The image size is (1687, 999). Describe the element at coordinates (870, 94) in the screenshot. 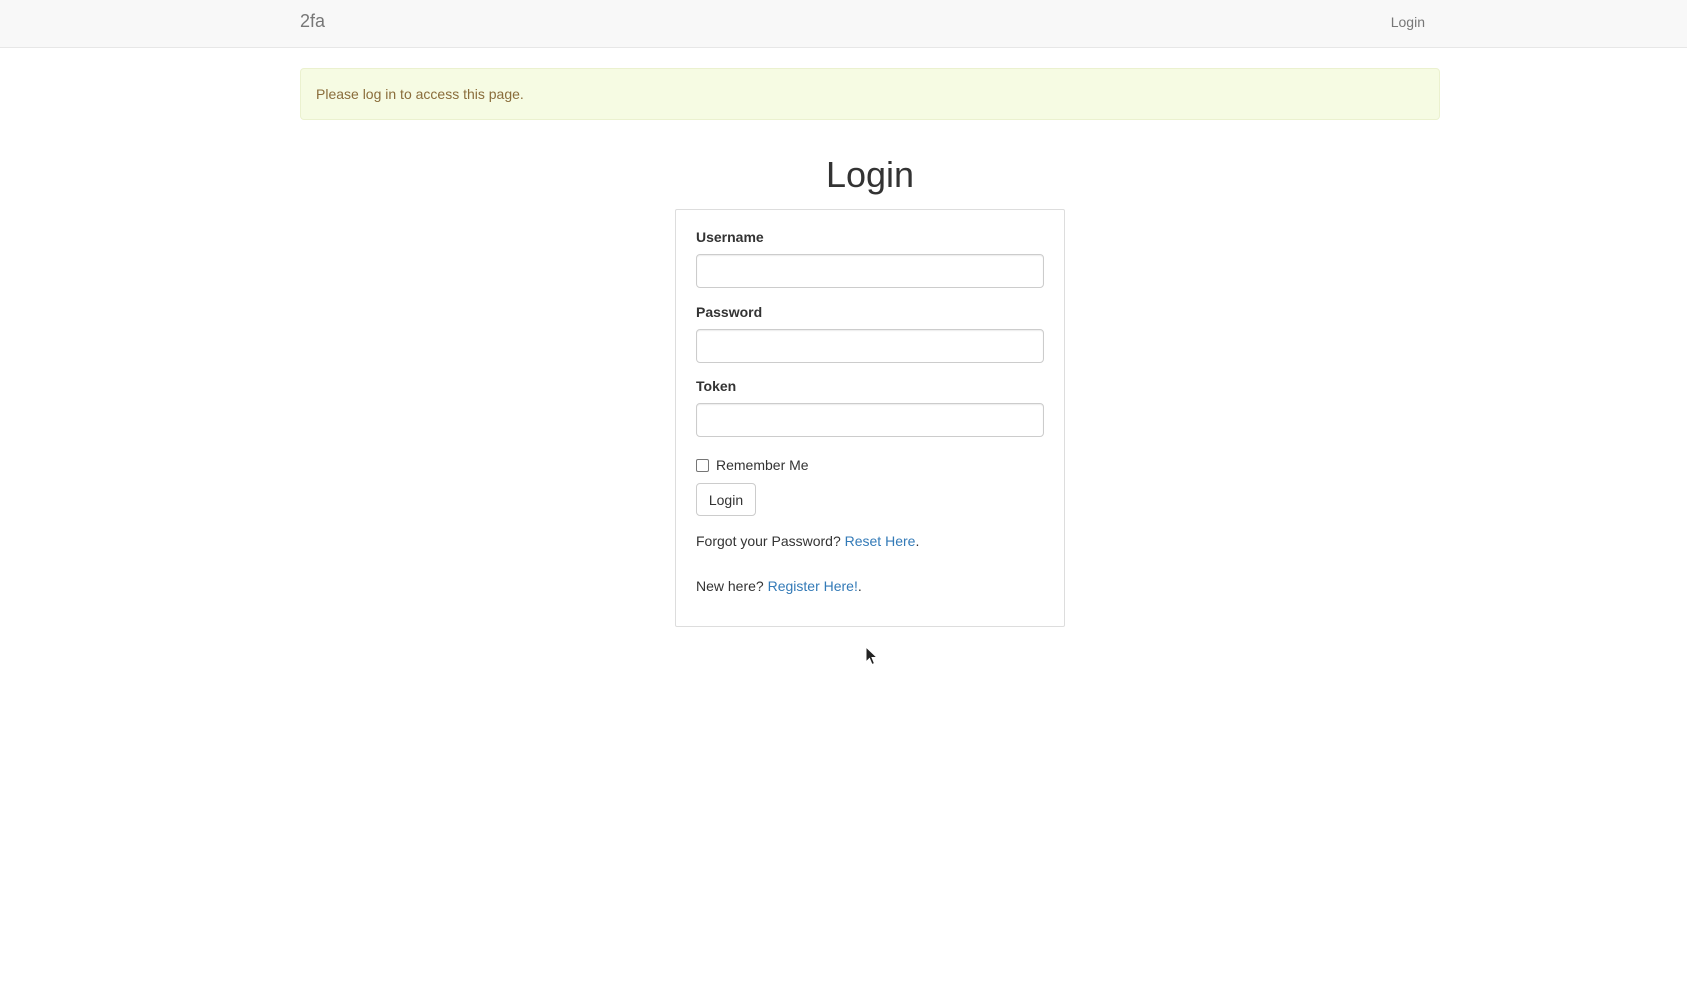

I see `login-required-alert: Please log in to access this page.` at that location.